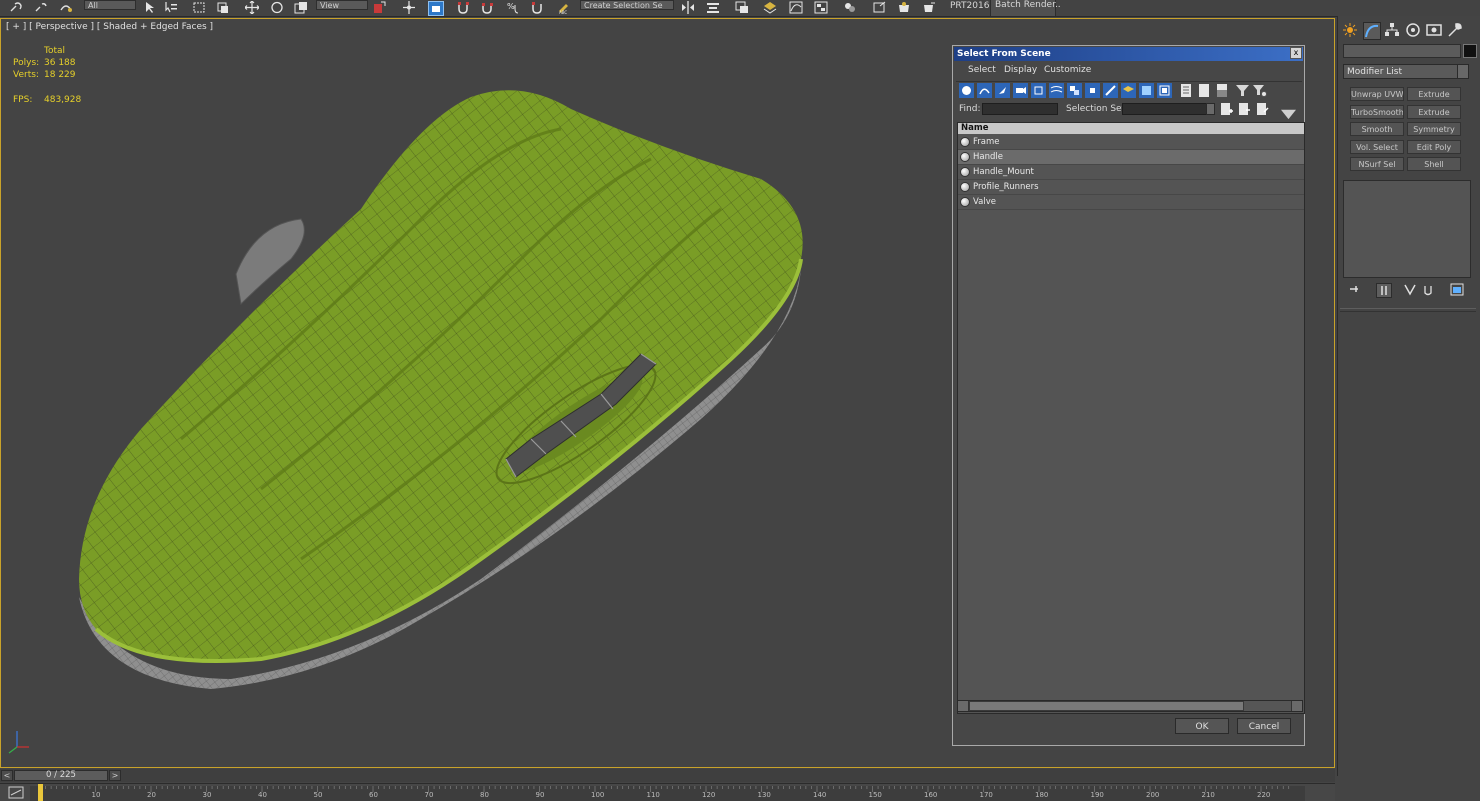 The image size is (1480, 801). What do you see at coordinates (1413, 30) in the screenshot?
I see `motion-tab-icon` at bounding box center [1413, 30].